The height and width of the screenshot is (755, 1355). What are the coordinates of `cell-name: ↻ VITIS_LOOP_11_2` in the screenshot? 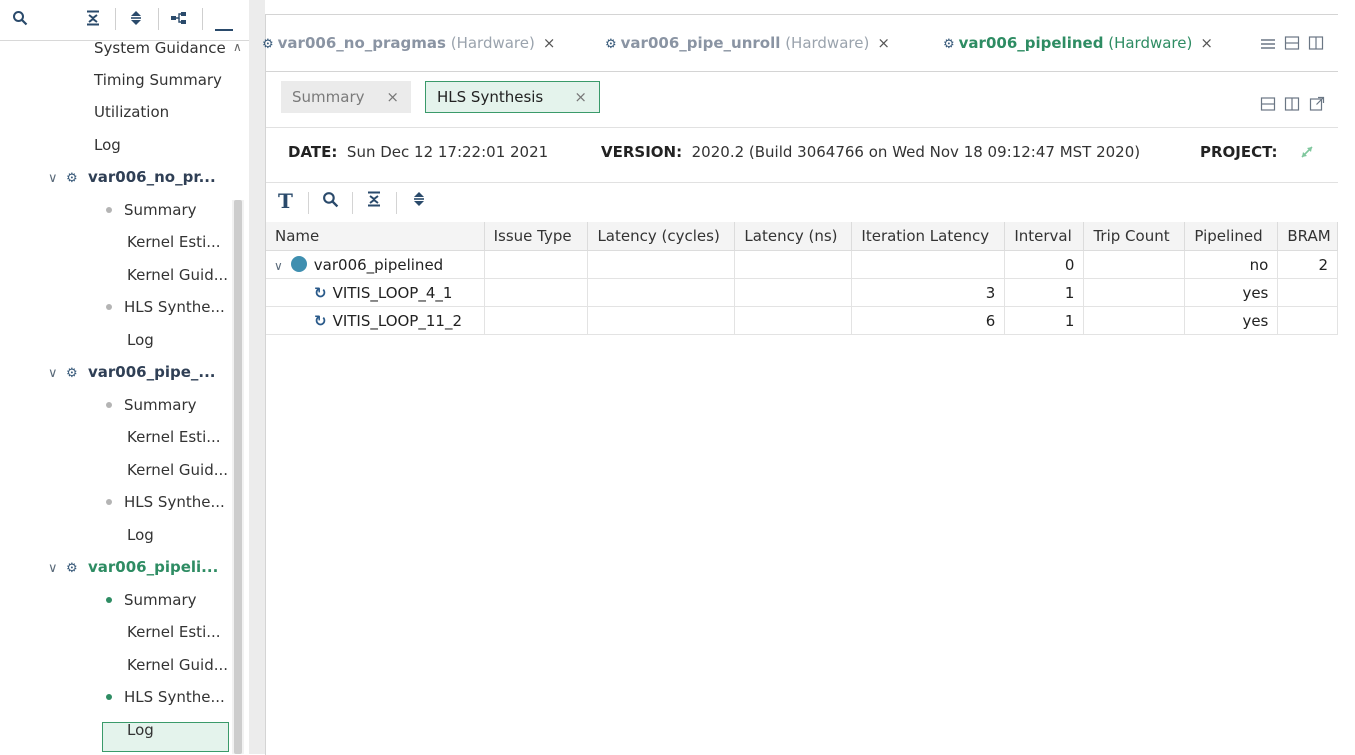 It's located at (375, 320).